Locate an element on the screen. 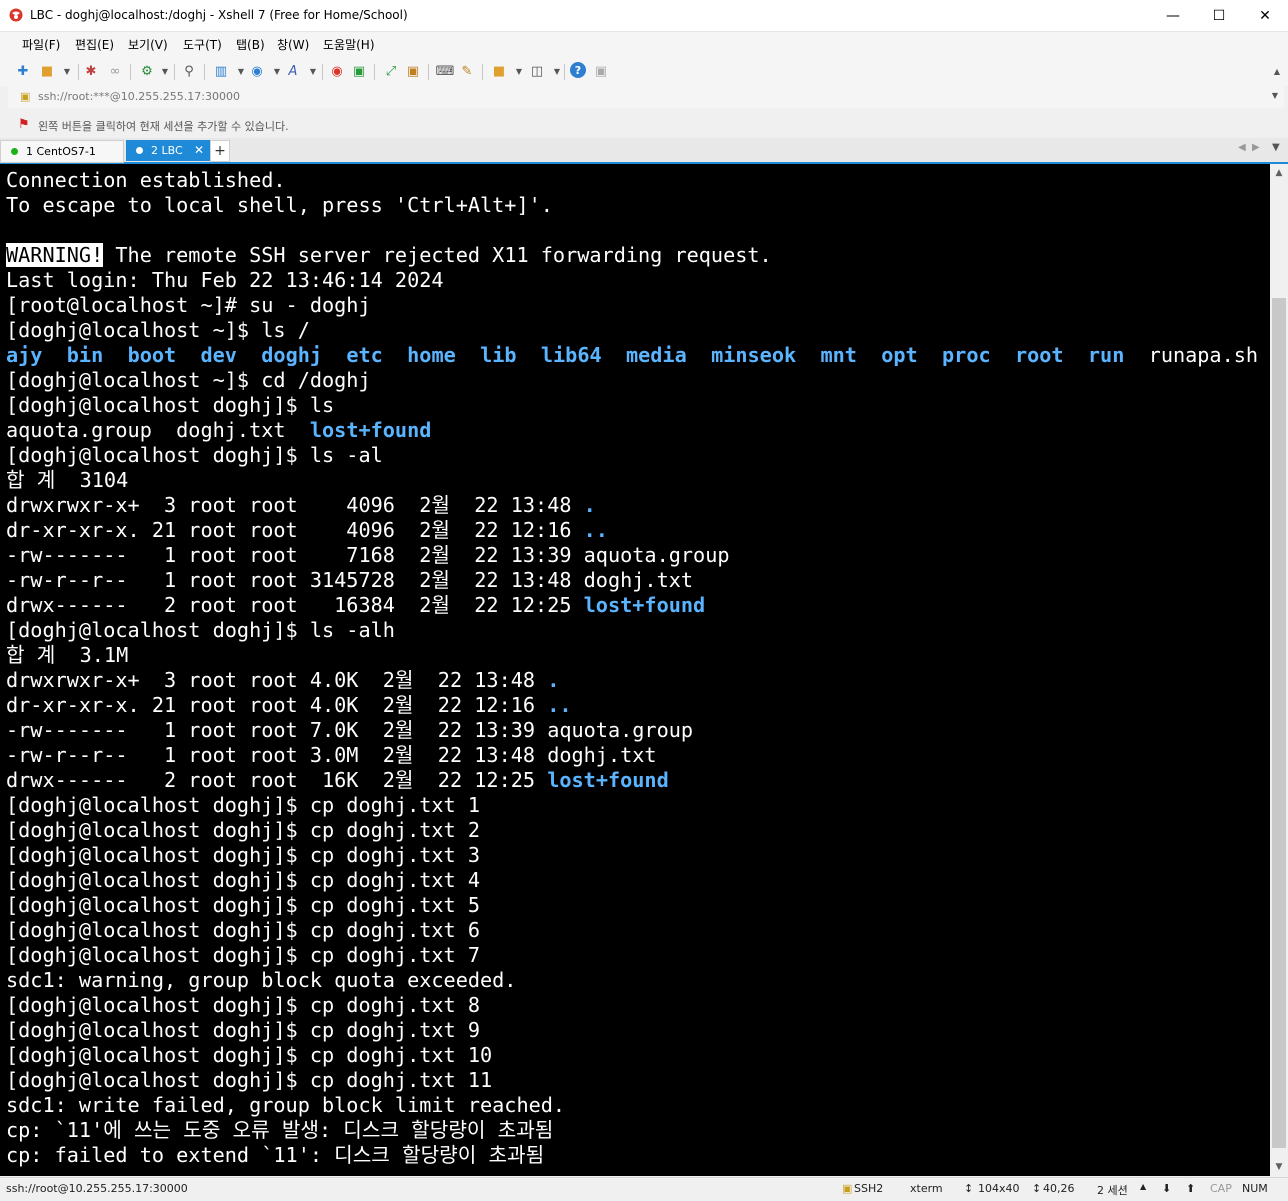 The height and width of the screenshot is (1201, 1288). address-bar: ▣ ssh://root:***@10.255.255.17:30000 ▼ is located at coordinates (646, 97).